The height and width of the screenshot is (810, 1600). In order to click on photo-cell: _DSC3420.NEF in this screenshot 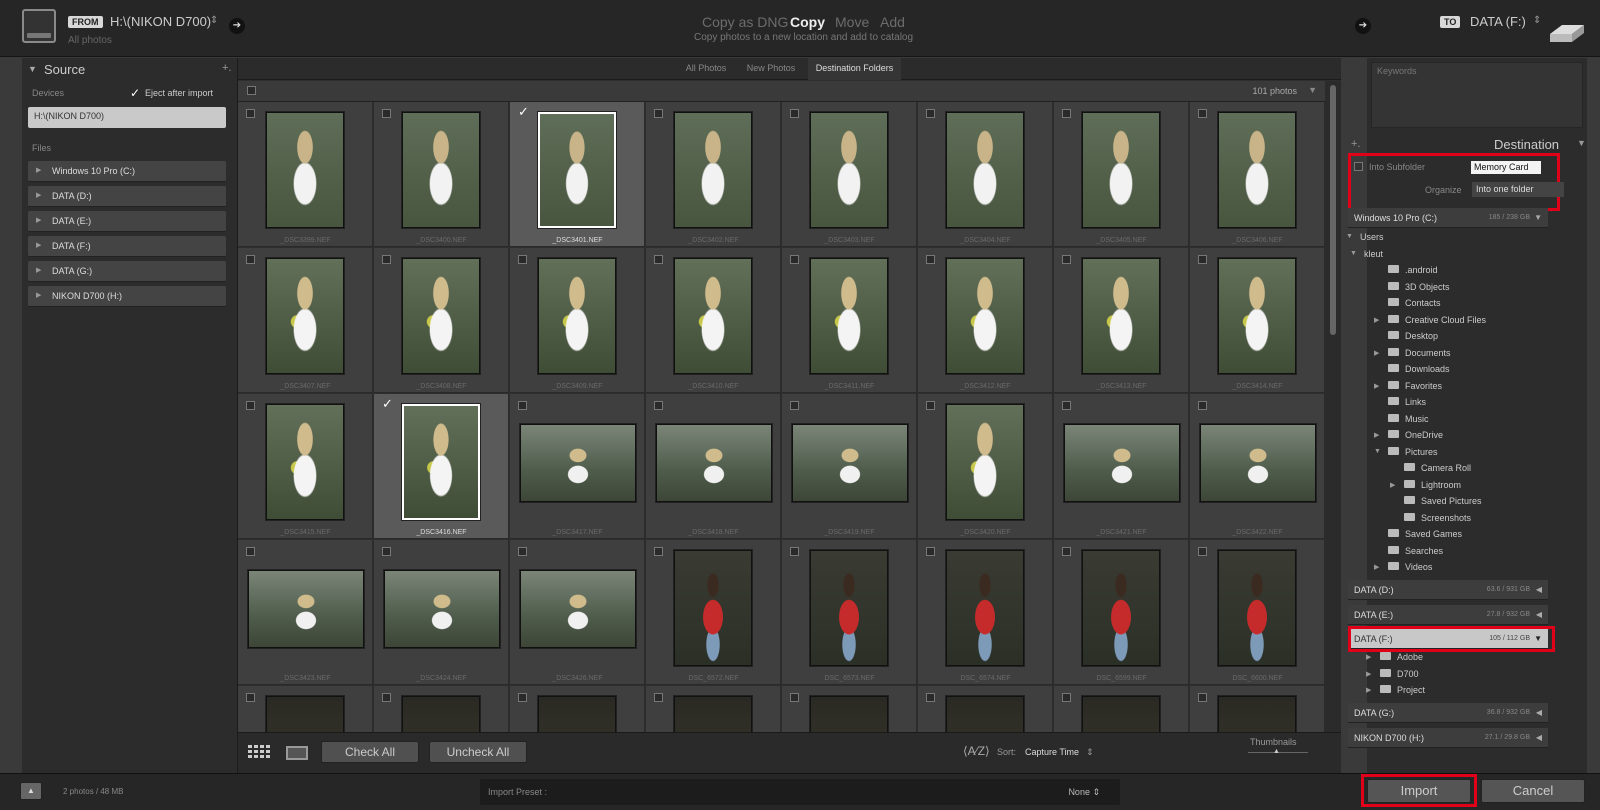, I will do `click(985, 466)`.